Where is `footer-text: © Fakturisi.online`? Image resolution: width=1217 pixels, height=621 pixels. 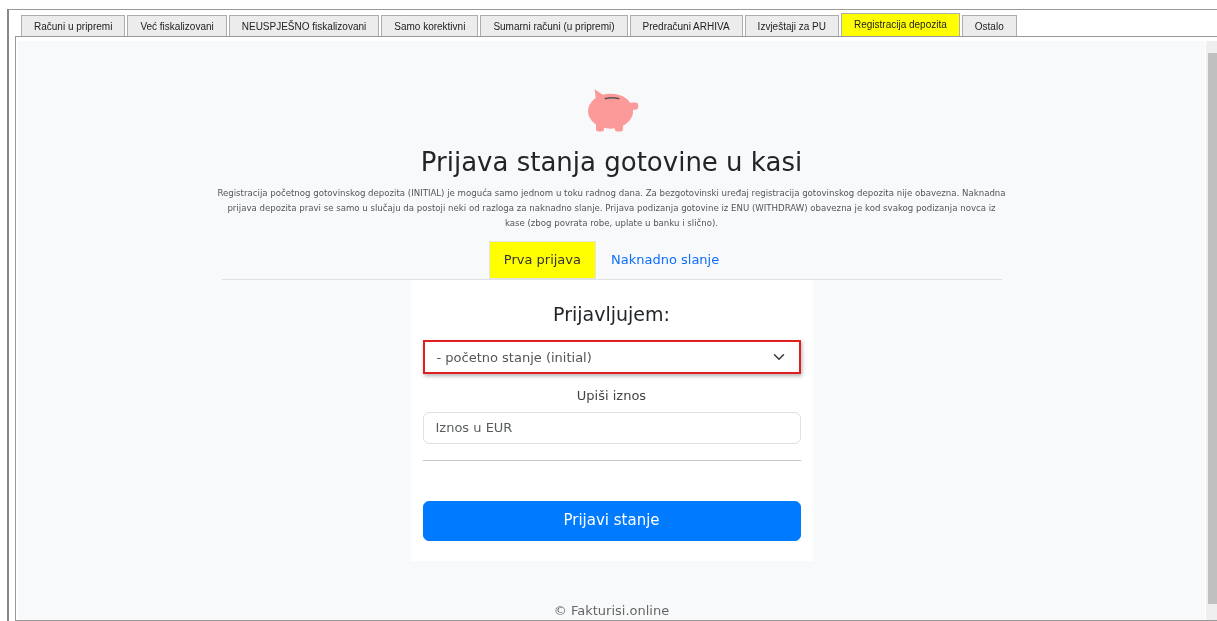
footer-text: © Fakturisi.online is located at coordinates (611, 610).